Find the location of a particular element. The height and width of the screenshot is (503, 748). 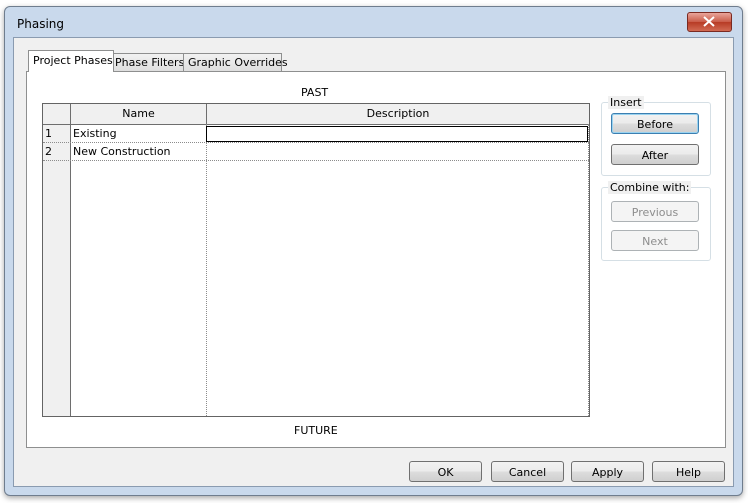

combine-next-button: Next is located at coordinates (655, 240).